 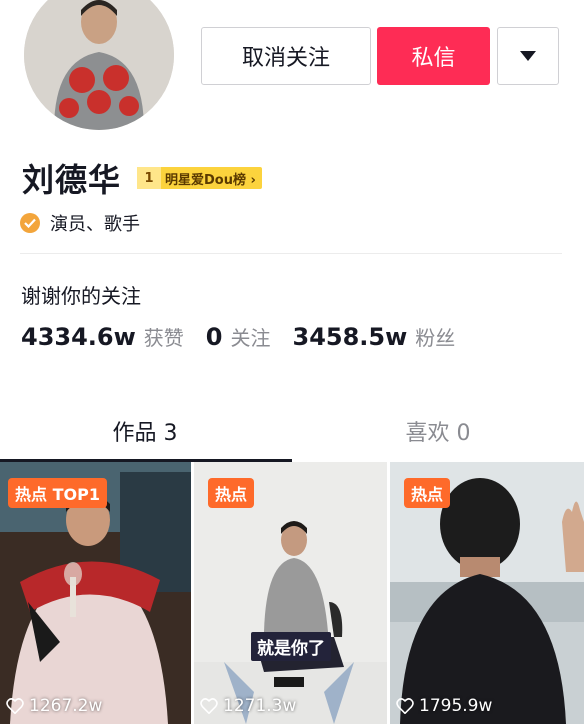 I want to click on followers-label: 粉丝, so click(x=435, y=336).